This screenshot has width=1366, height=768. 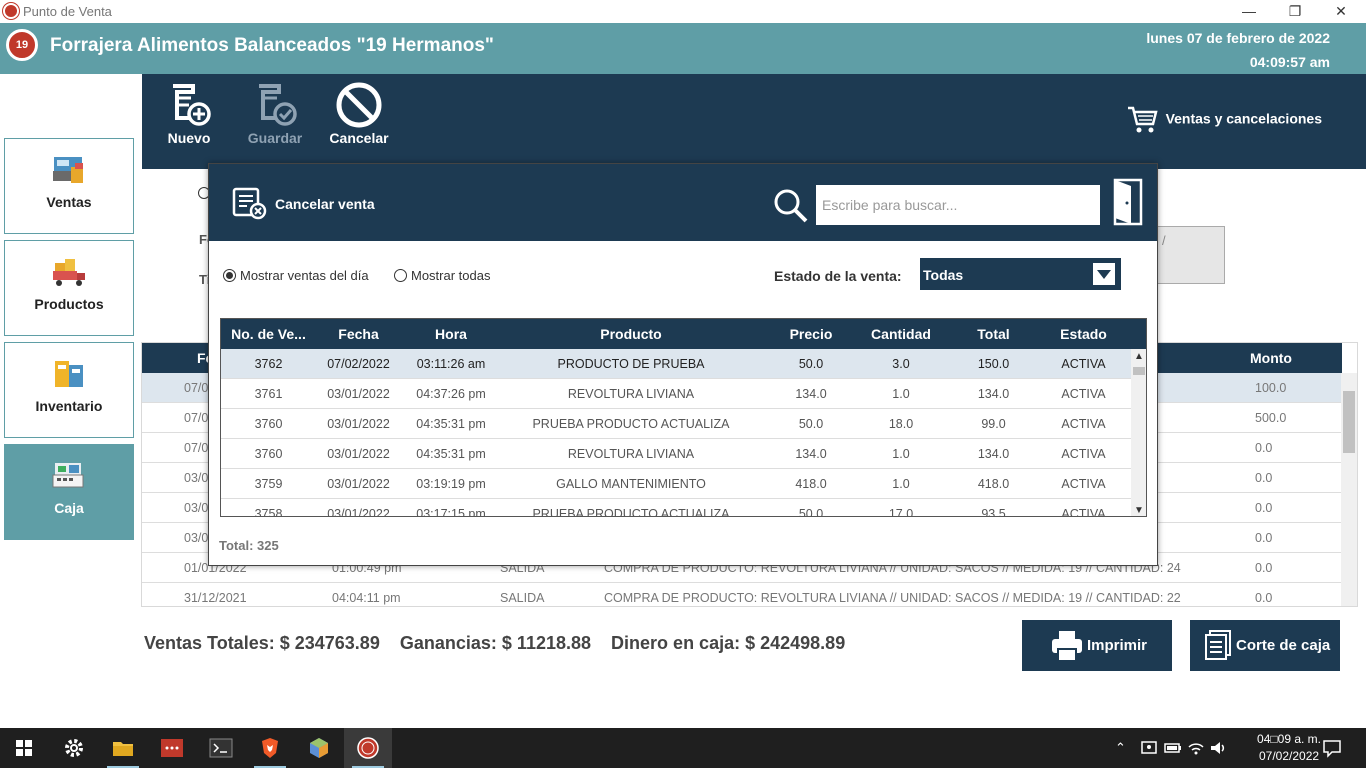 I want to click on bg-col-monto: Monto, so click(x=1271, y=358).